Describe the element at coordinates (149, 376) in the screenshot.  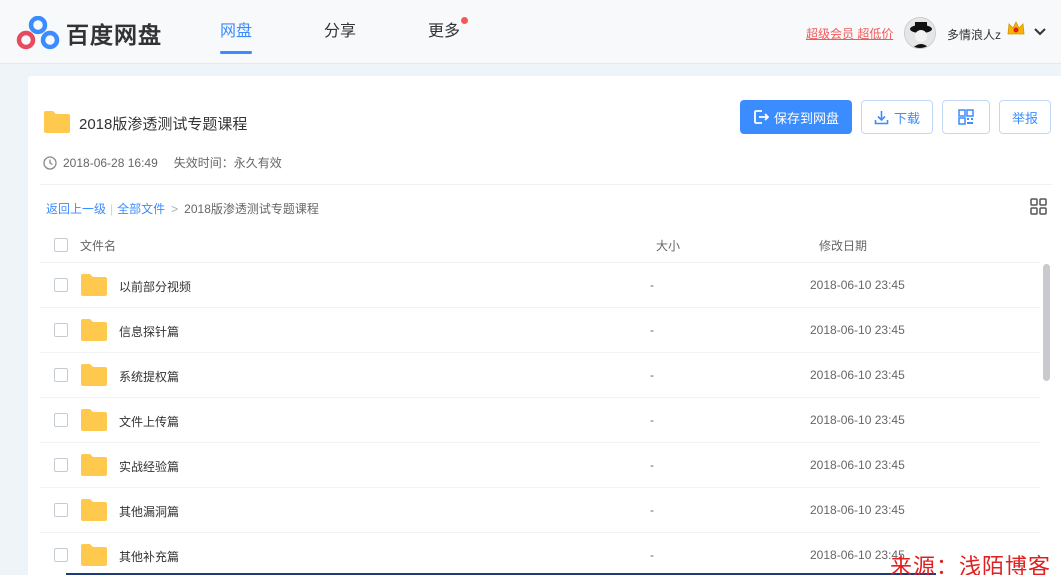
I see `file-name: 系统提权篇` at that location.